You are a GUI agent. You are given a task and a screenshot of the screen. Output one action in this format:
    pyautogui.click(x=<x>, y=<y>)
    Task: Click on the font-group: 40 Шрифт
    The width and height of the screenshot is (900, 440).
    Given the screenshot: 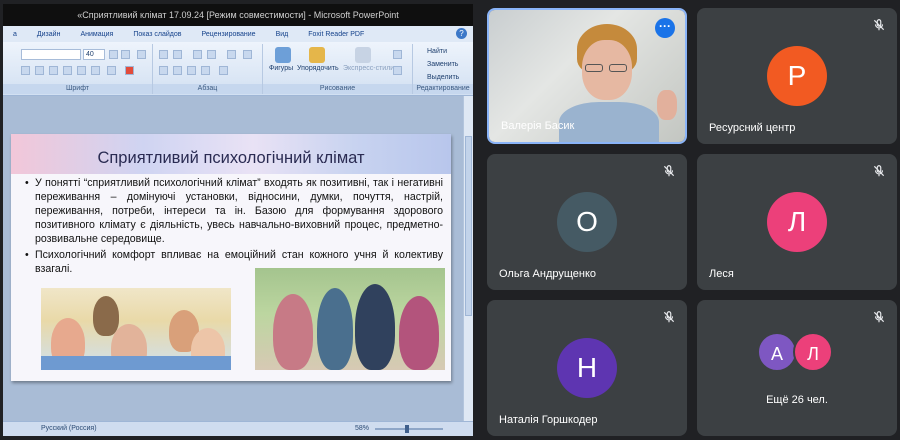 What is the action you would take?
    pyautogui.click(x=78, y=69)
    